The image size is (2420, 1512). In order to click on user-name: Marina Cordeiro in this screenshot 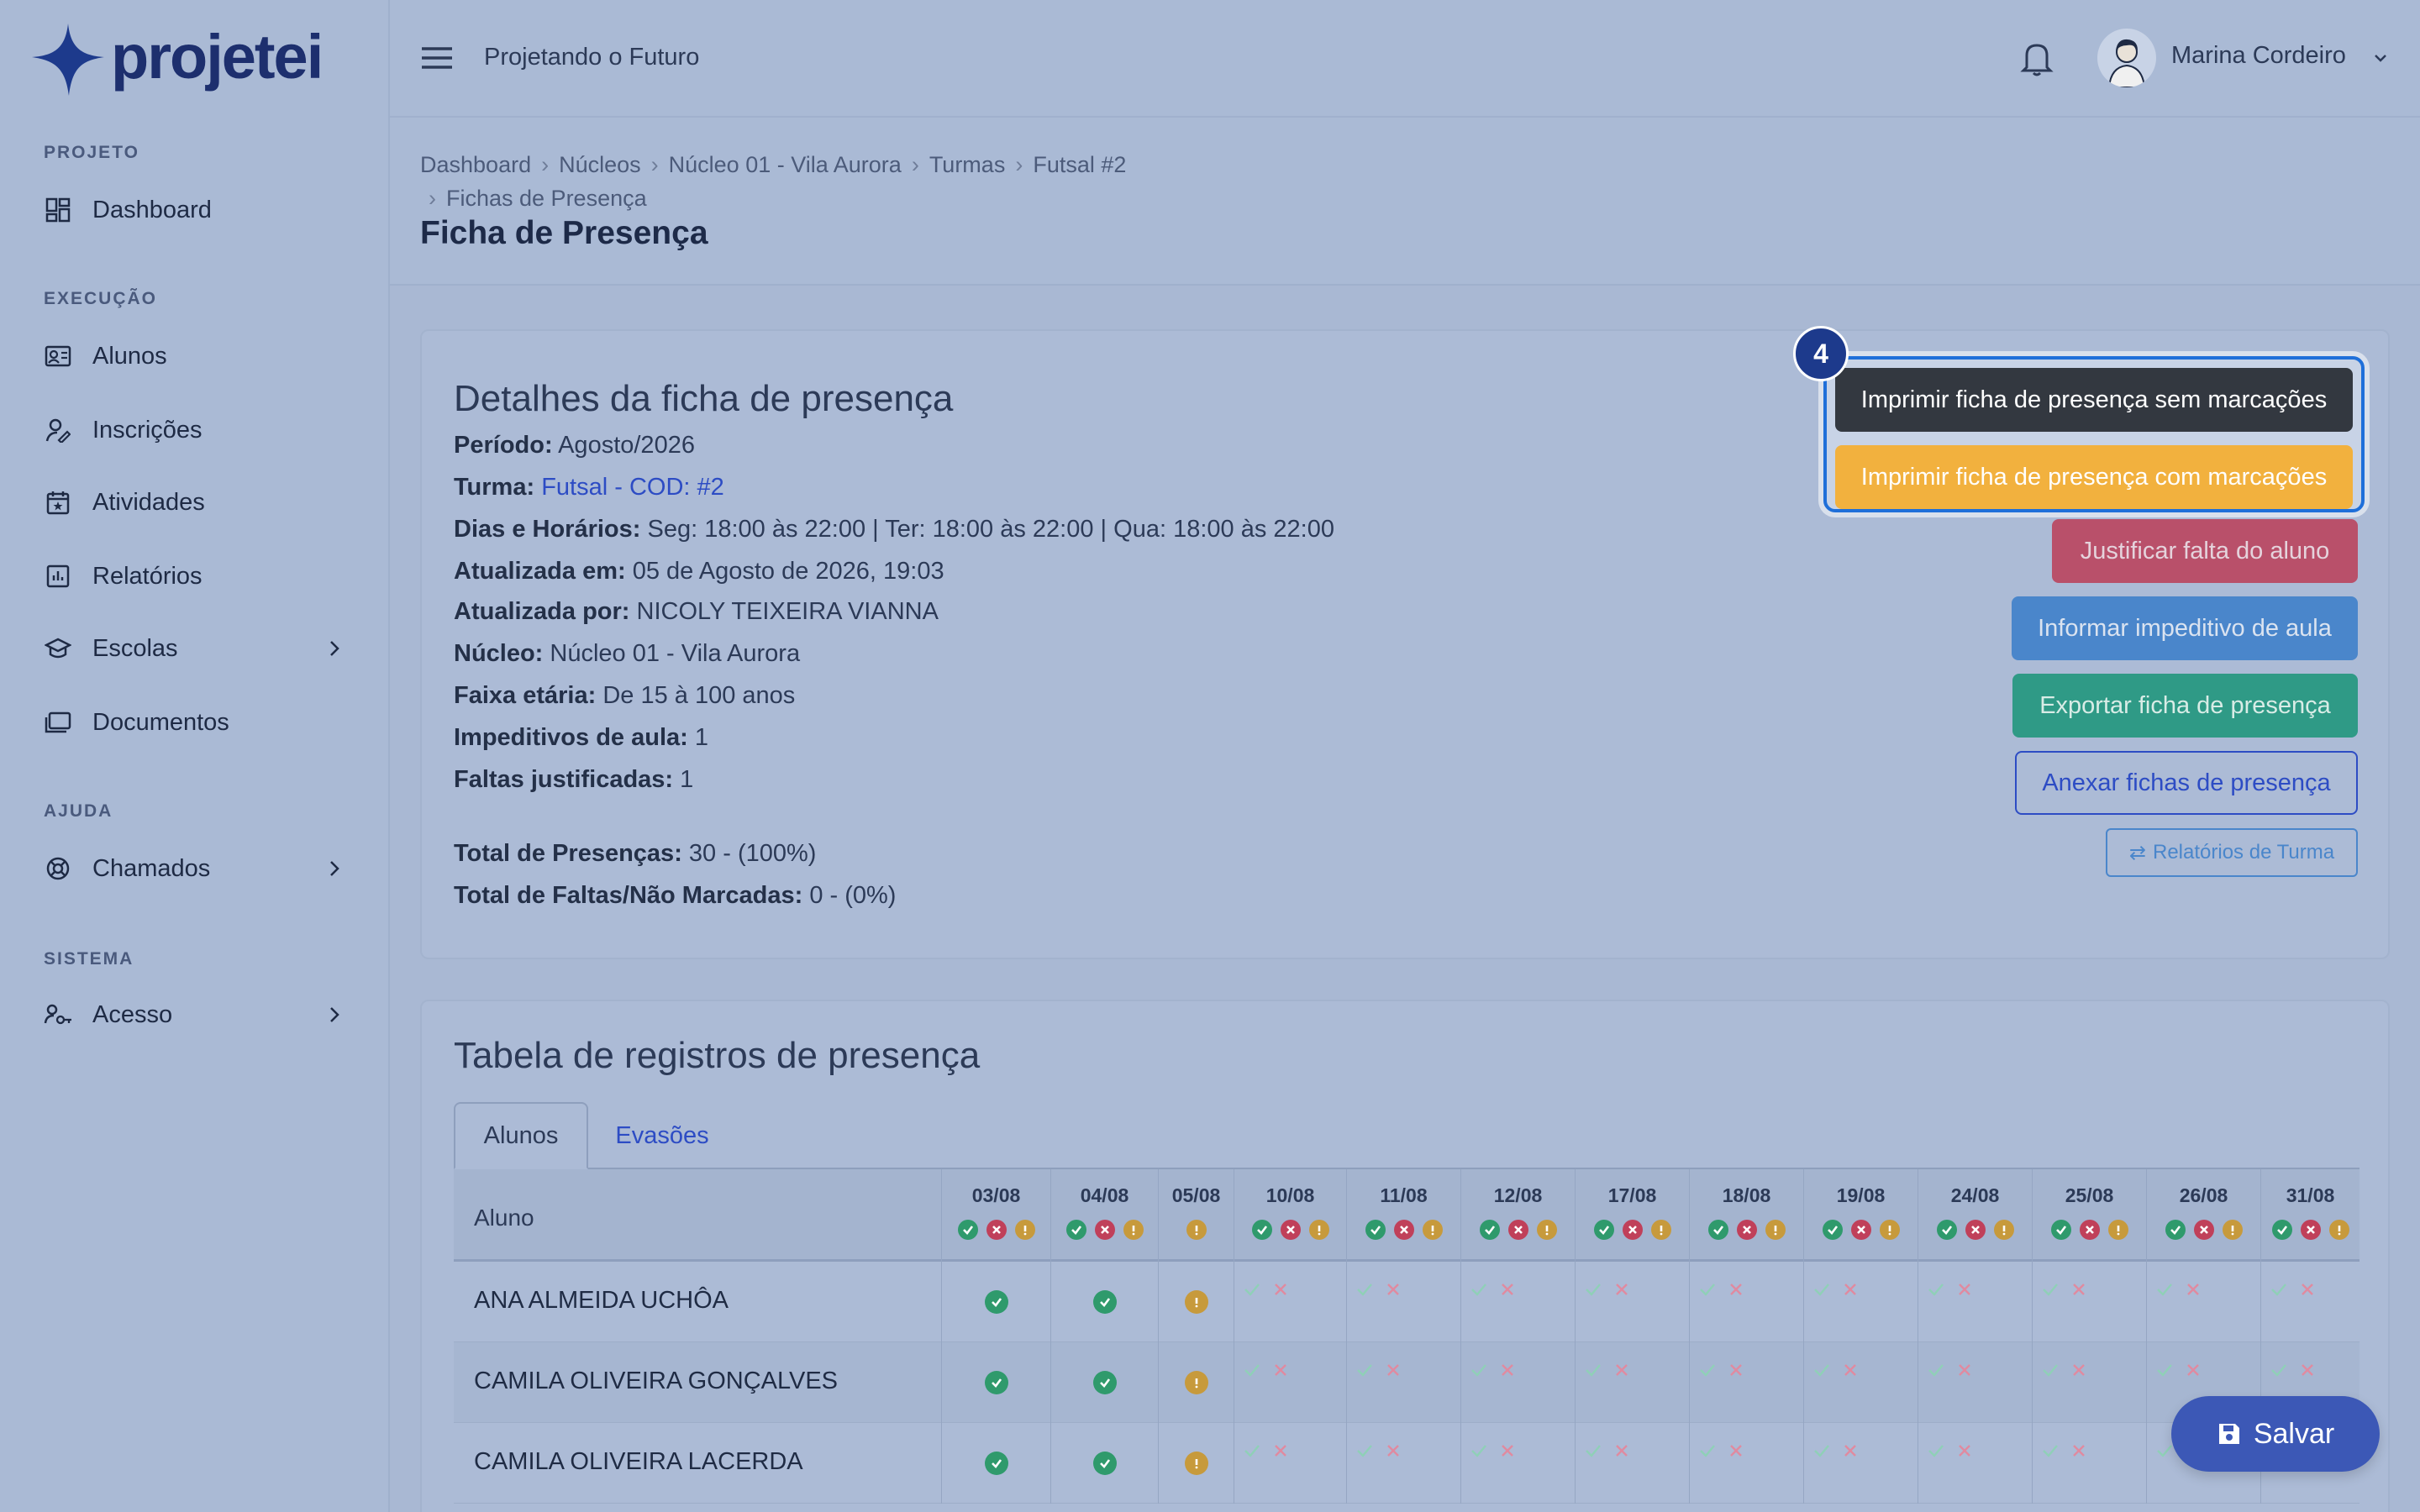, I will do `click(2258, 56)`.